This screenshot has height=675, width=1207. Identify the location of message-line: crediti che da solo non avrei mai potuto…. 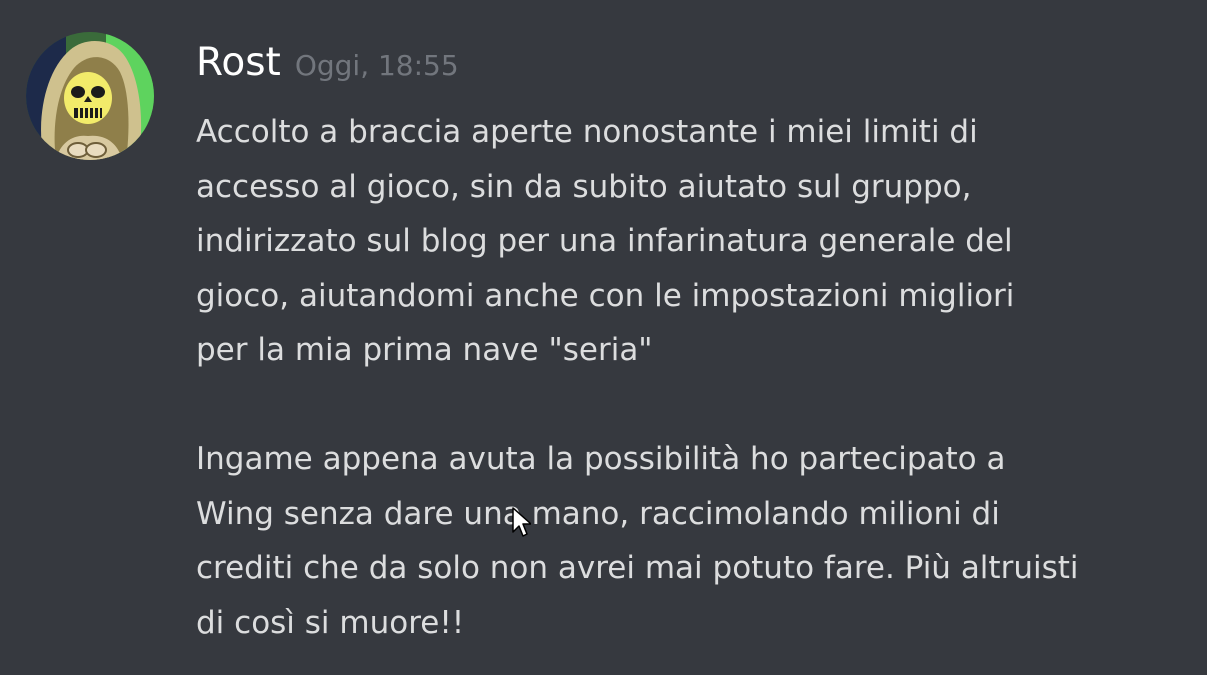
(637, 568).